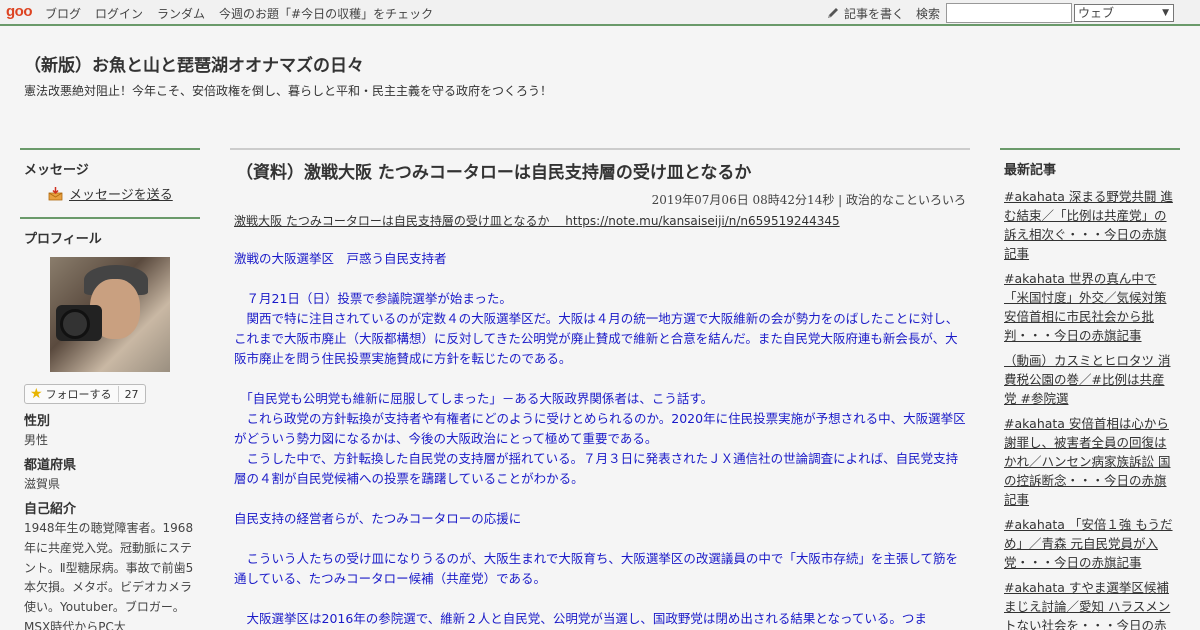 This screenshot has width=1200, height=630. I want to click on top-right-tools: 記事を書く 検索 ウェブ ▼, so click(1013, 13).